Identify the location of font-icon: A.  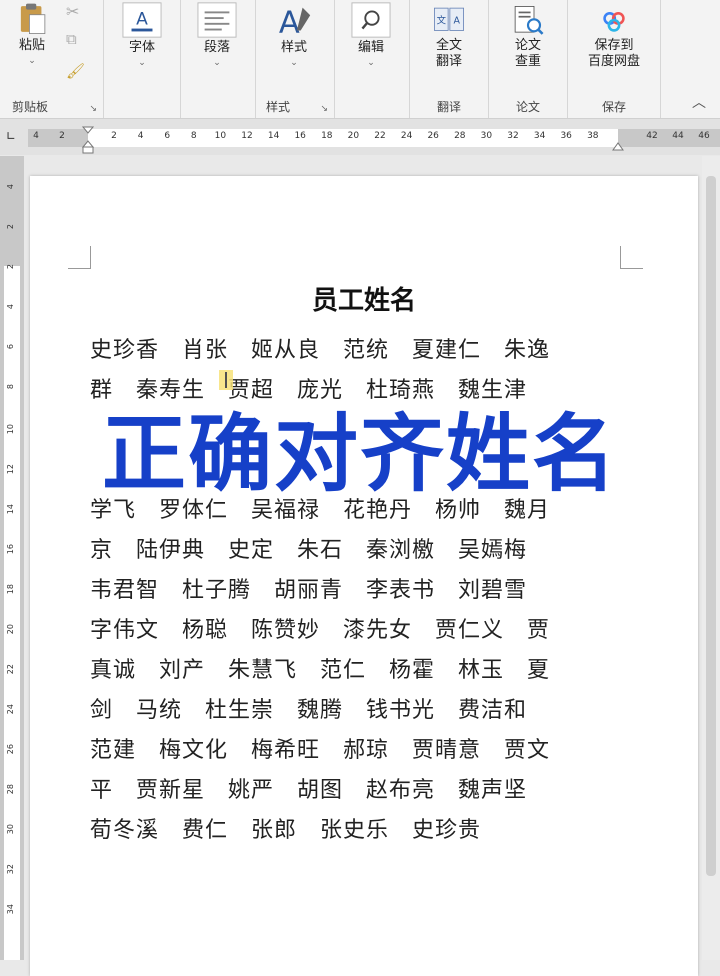
(142, 20).